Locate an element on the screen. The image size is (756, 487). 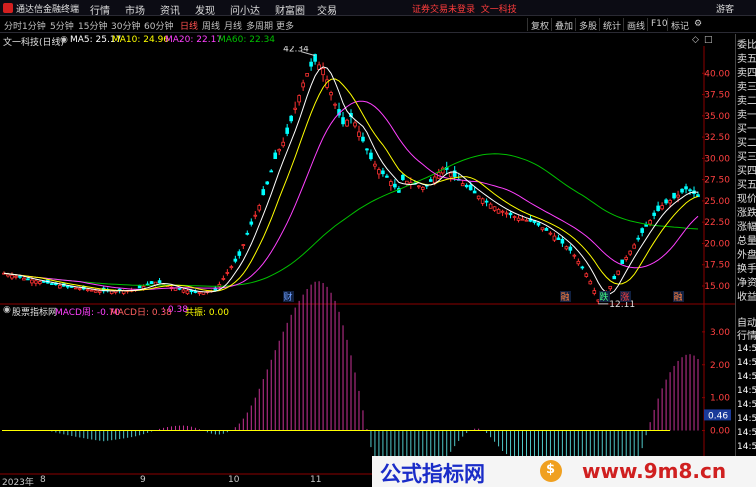
login-notice: 证券交易未登录 文一科技 is located at coordinates (464, 8).